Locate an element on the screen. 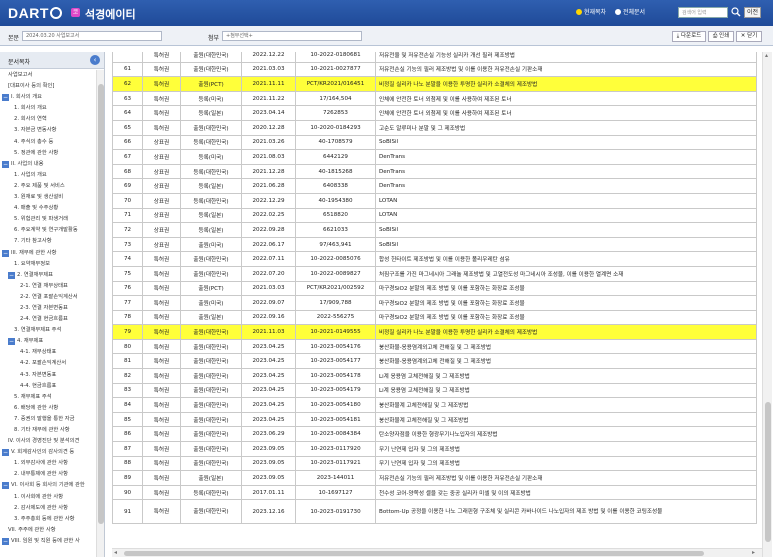  toc-item: 4. 매출 및 수주상황 is located at coordinates (48, 208).